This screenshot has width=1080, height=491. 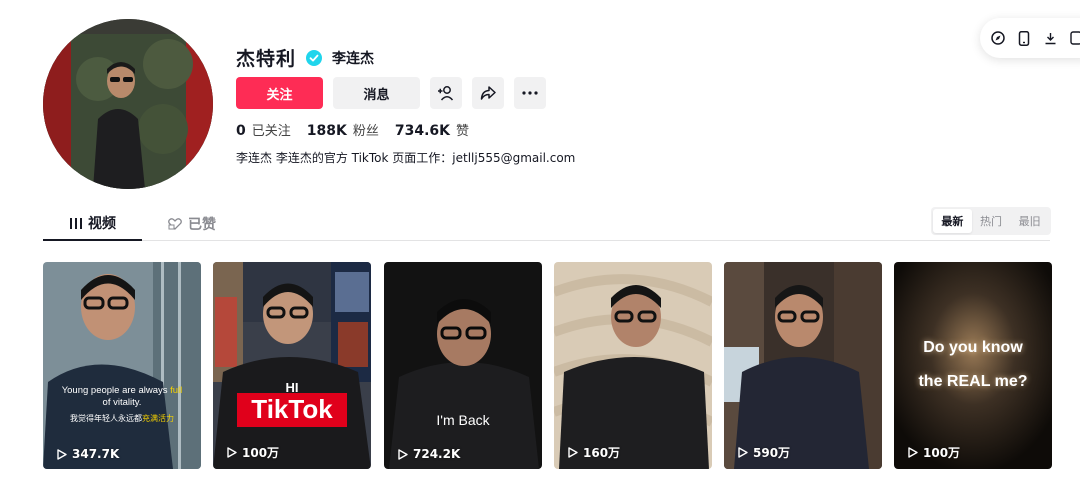 What do you see at coordinates (314, 57) in the screenshot?
I see `verified-badge-icon` at bounding box center [314, 57].